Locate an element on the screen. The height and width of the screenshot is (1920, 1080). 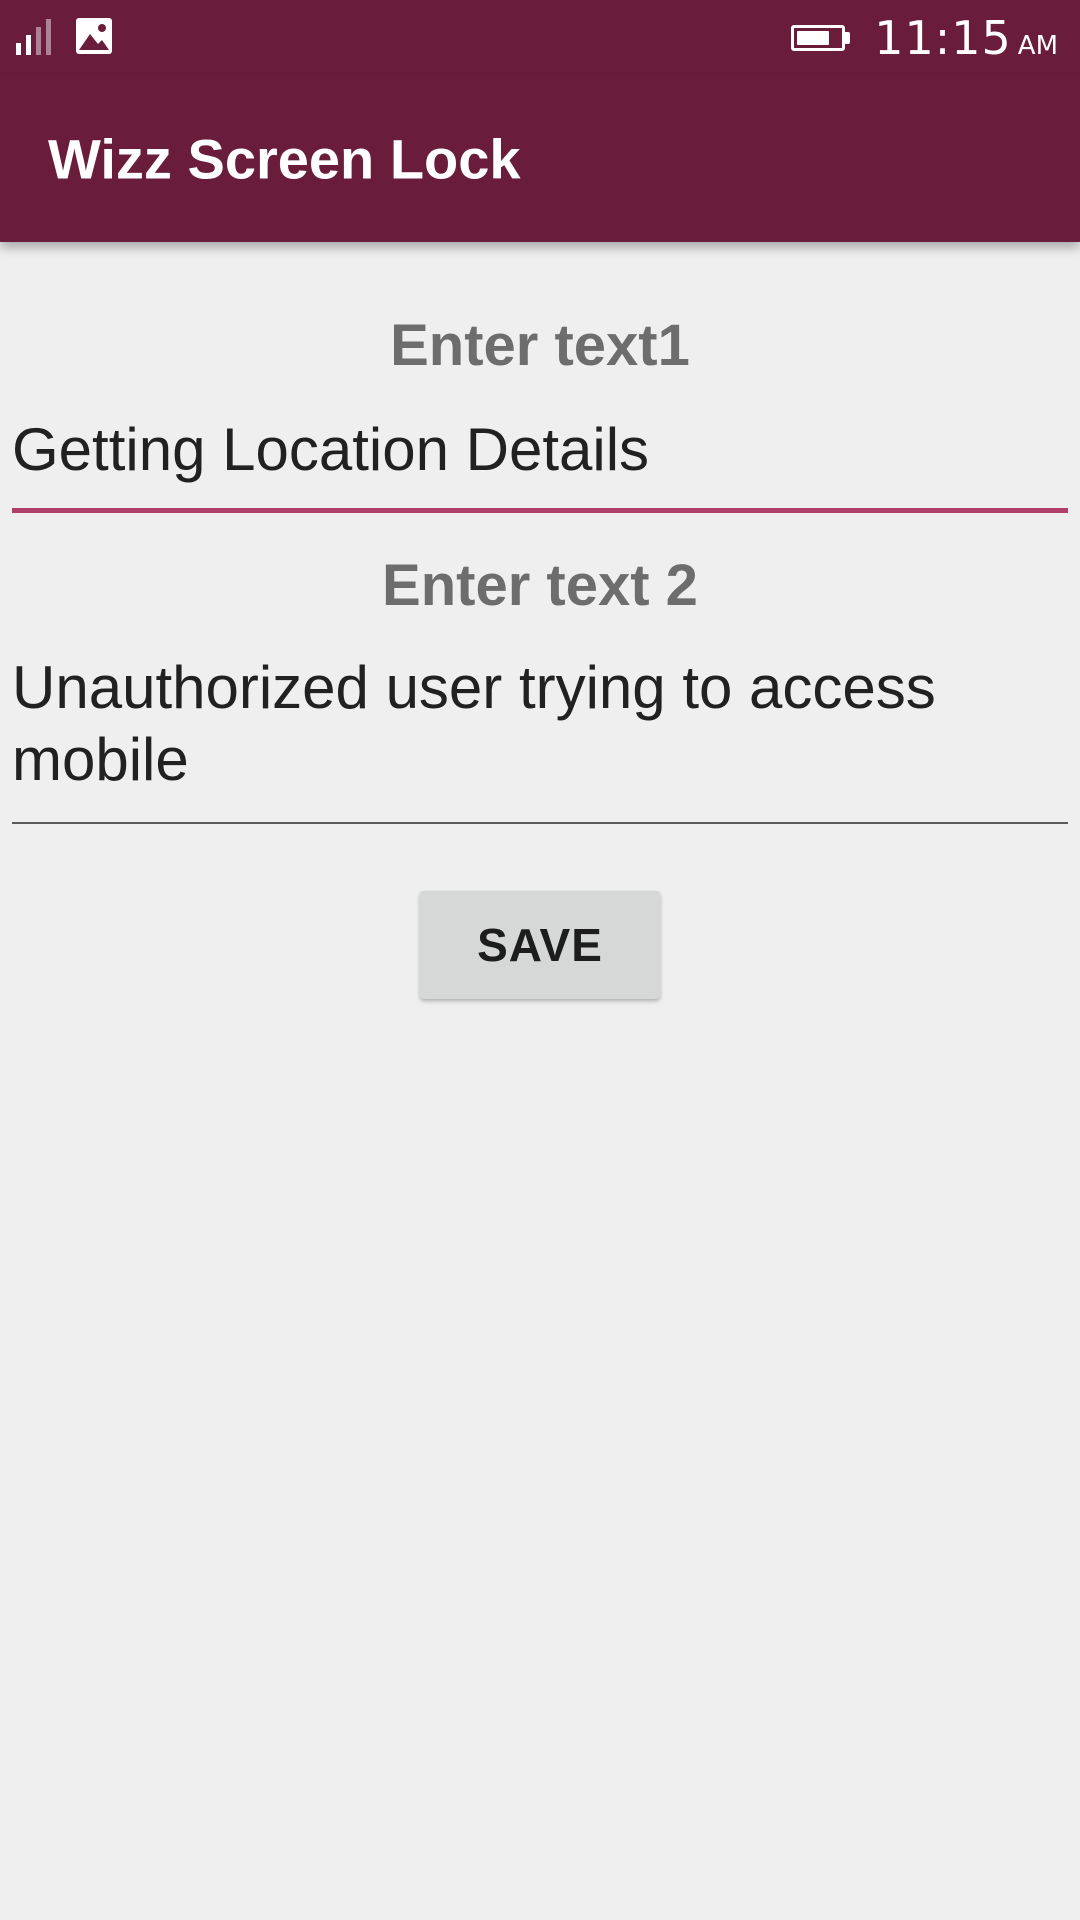
text1-input: Getting Location Details is located at coordinates (540, 450).